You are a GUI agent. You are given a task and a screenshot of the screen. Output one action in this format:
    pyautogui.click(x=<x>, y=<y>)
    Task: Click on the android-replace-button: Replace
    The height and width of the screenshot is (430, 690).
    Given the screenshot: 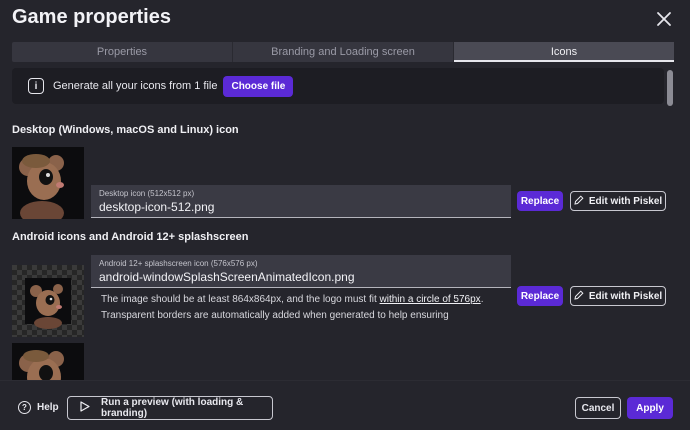 What is the action you would take?
    pyautogui.click(x=540, y=296)
    